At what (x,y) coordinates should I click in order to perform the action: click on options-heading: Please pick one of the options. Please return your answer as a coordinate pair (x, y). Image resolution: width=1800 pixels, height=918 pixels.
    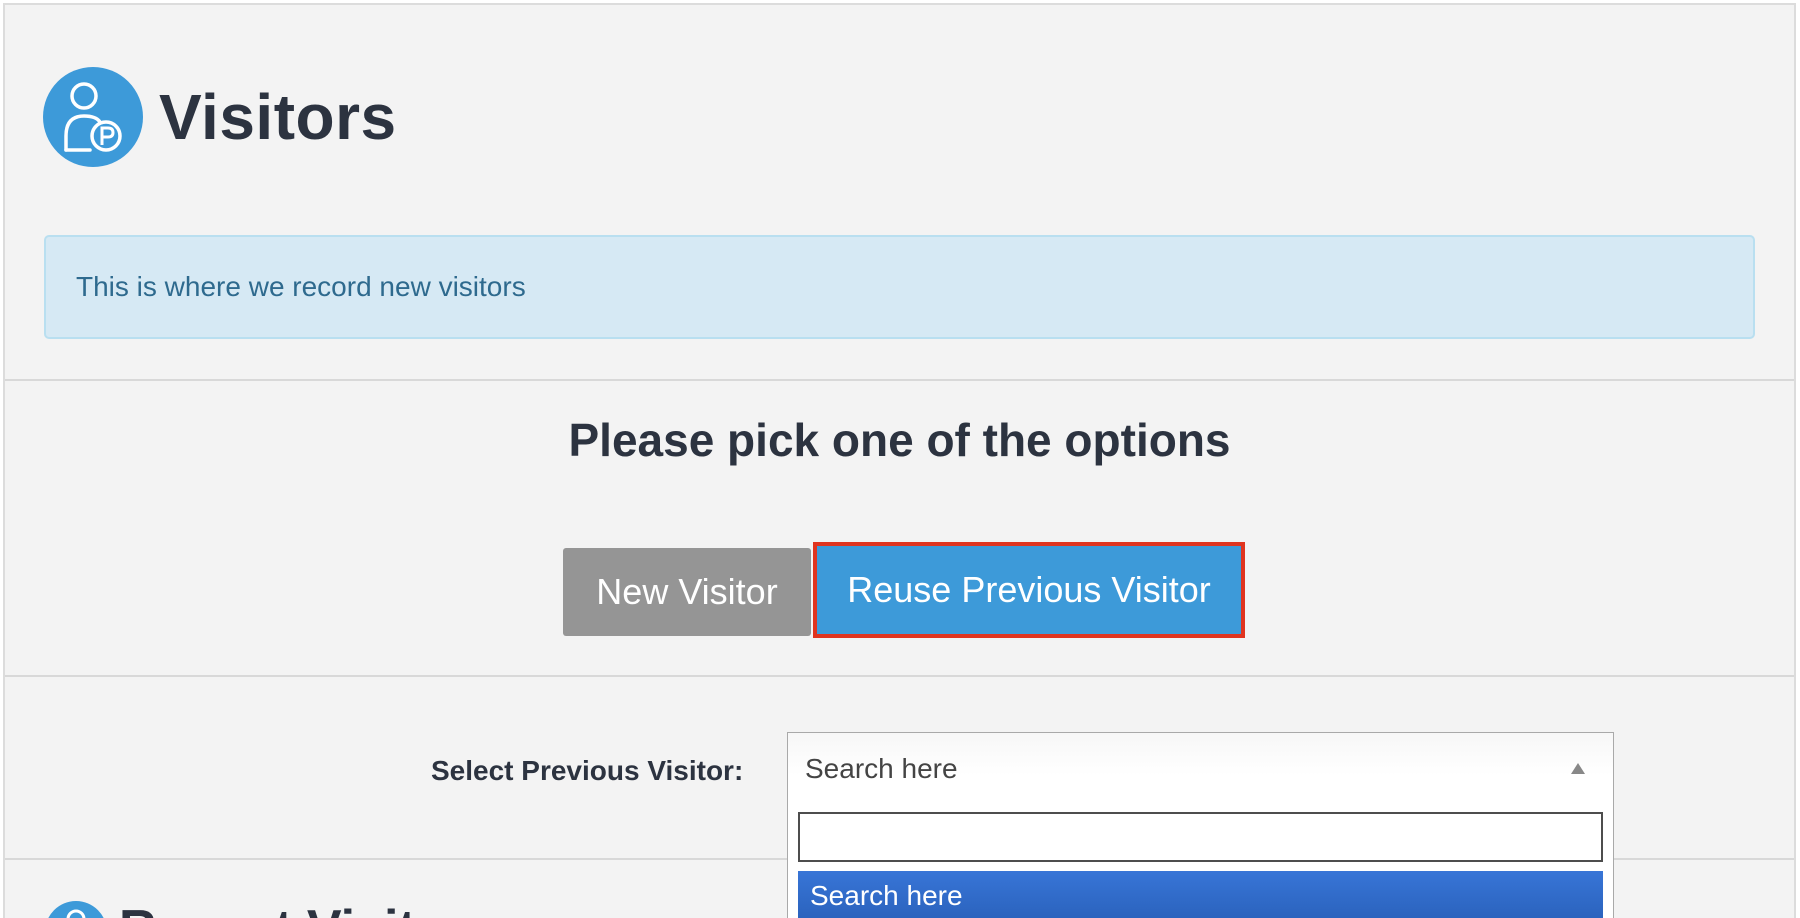
    Looking at the image, I should click on (899, 440).